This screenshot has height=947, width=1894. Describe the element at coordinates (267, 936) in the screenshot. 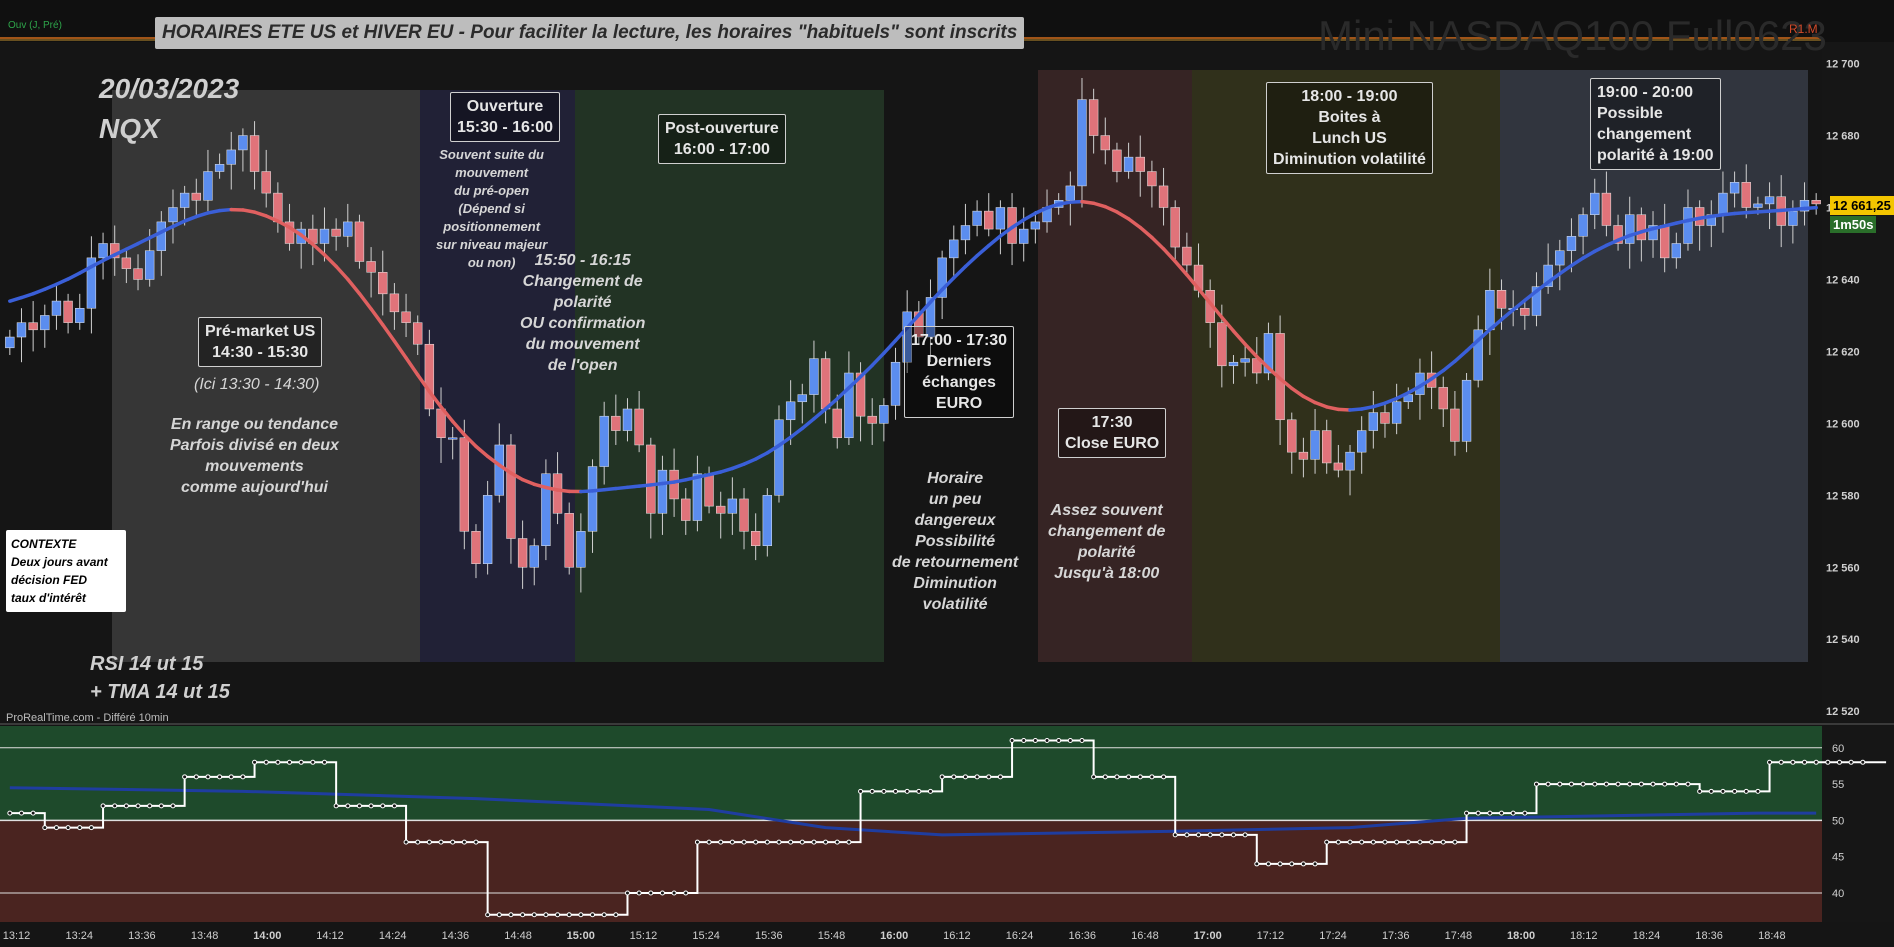

I see `time-tick-label: 14:00` at that location.